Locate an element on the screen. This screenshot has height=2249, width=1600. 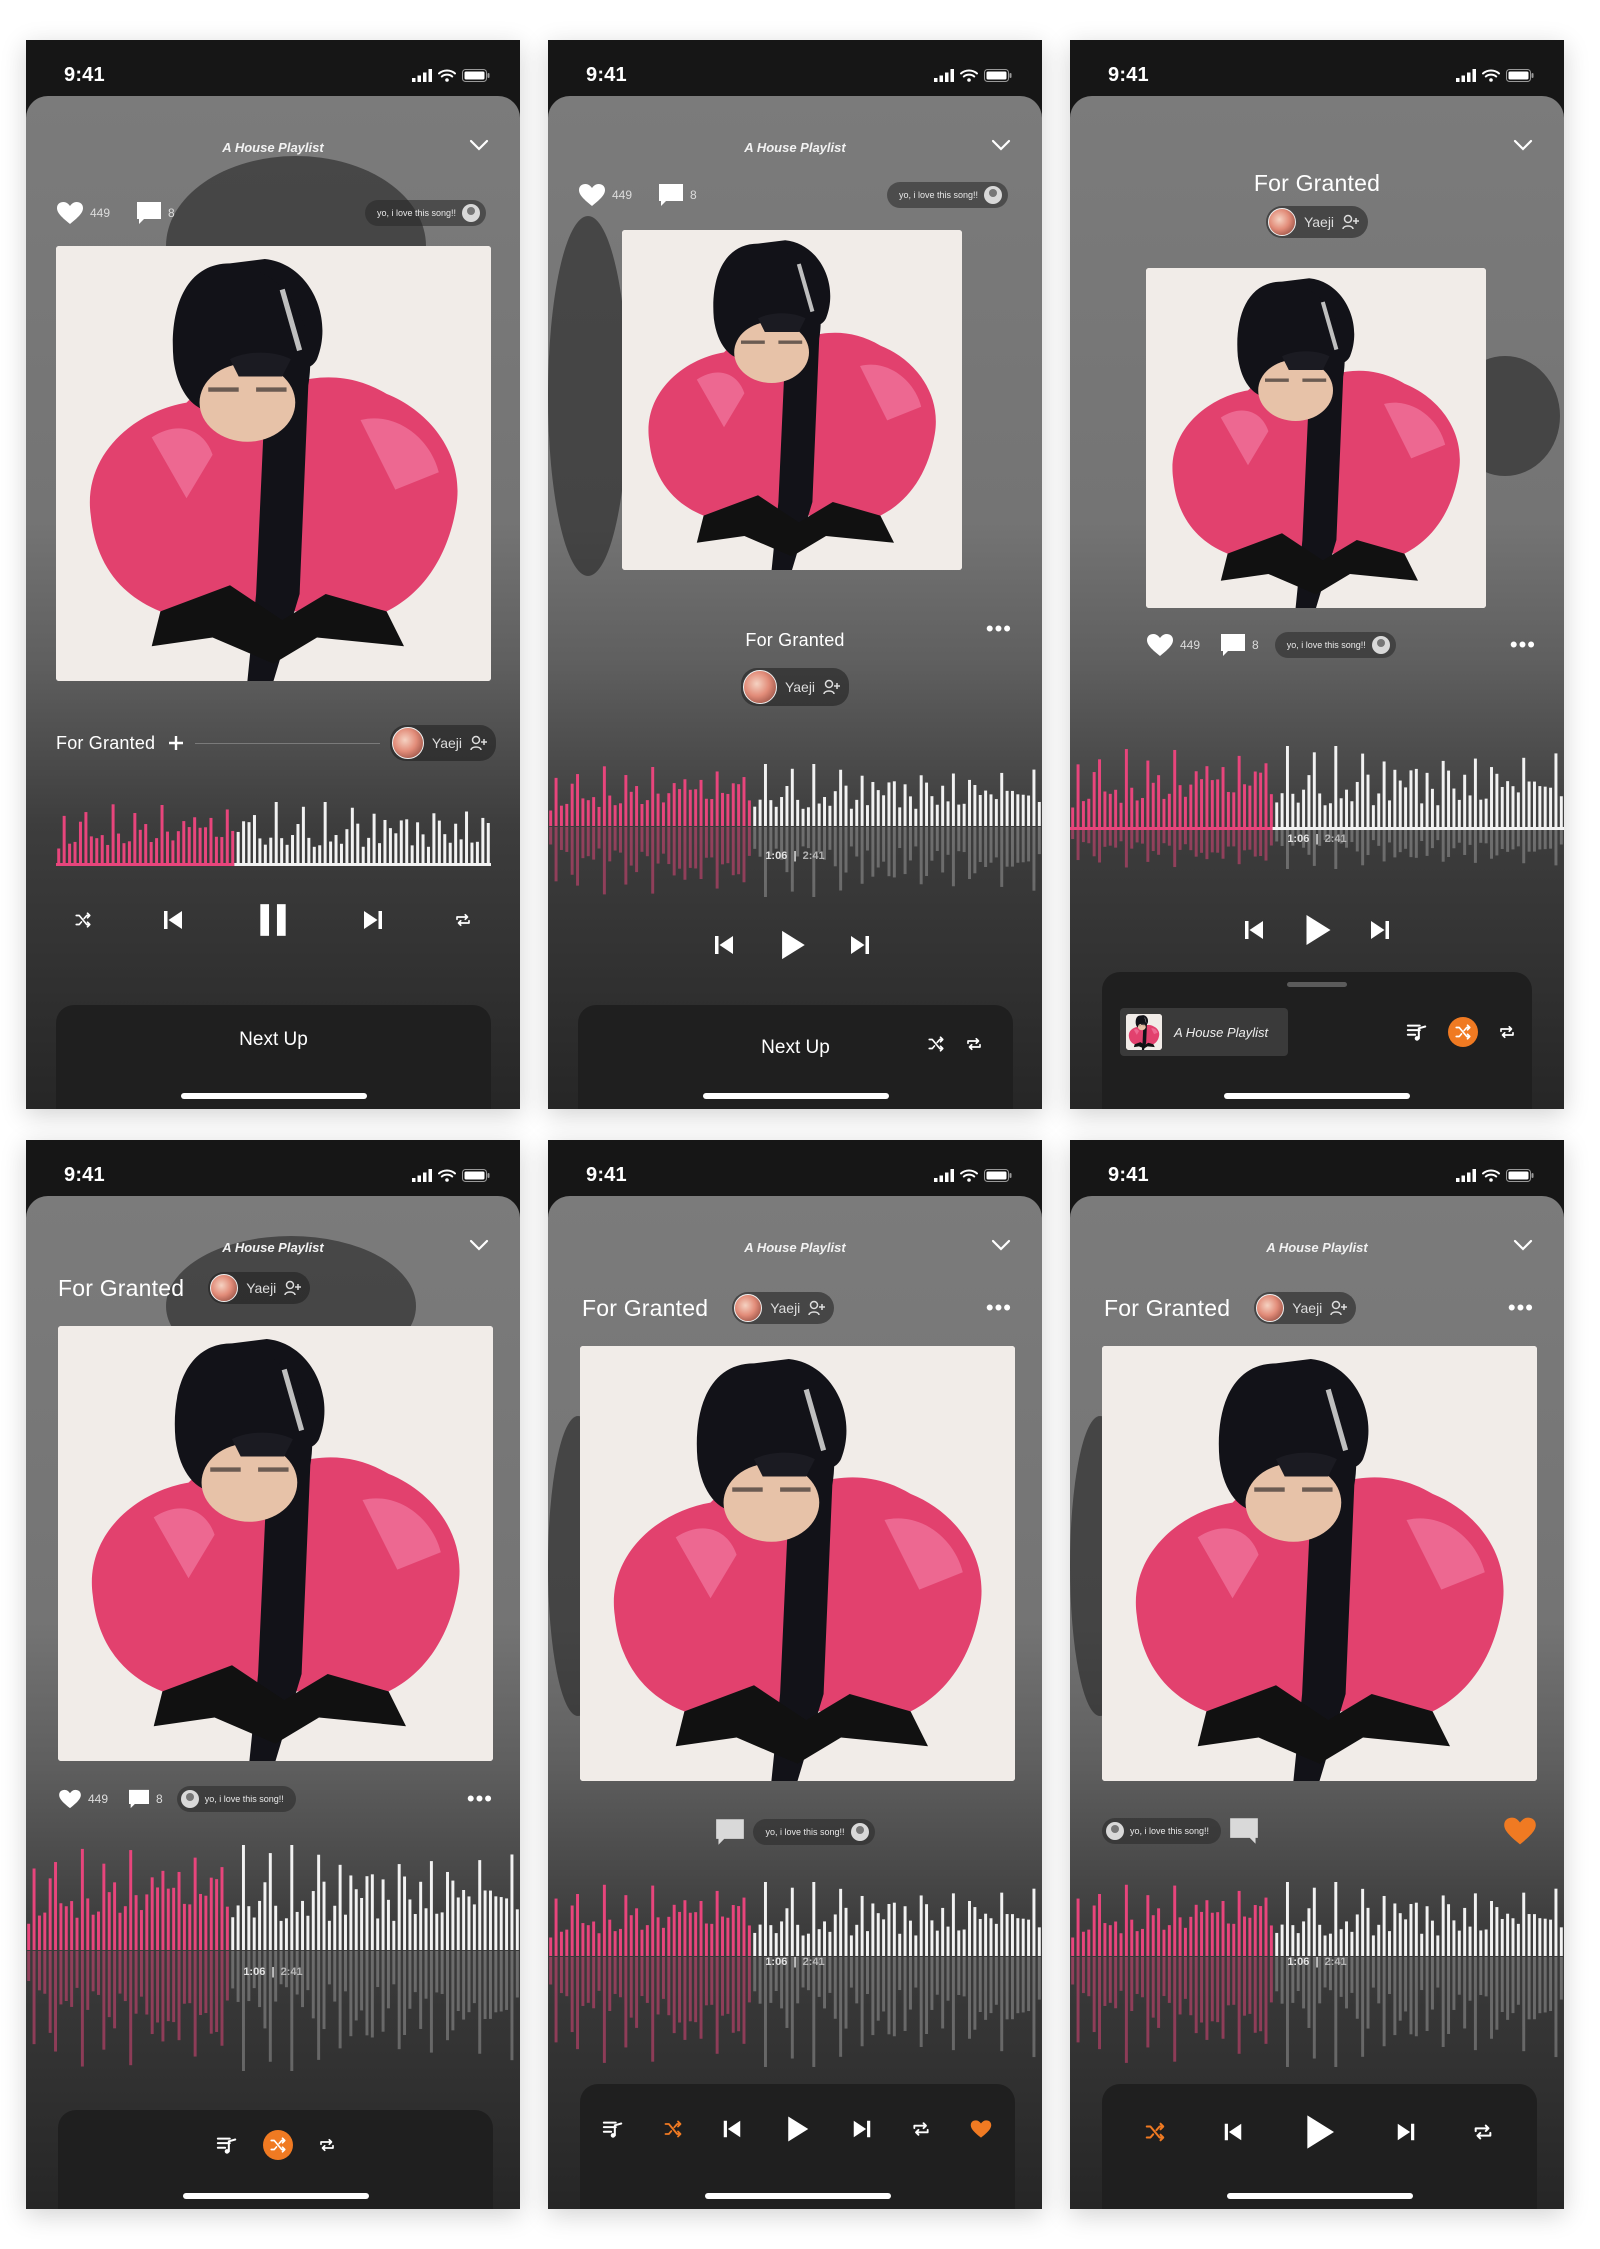
drag-handle is located at coordinates (1317, 984).